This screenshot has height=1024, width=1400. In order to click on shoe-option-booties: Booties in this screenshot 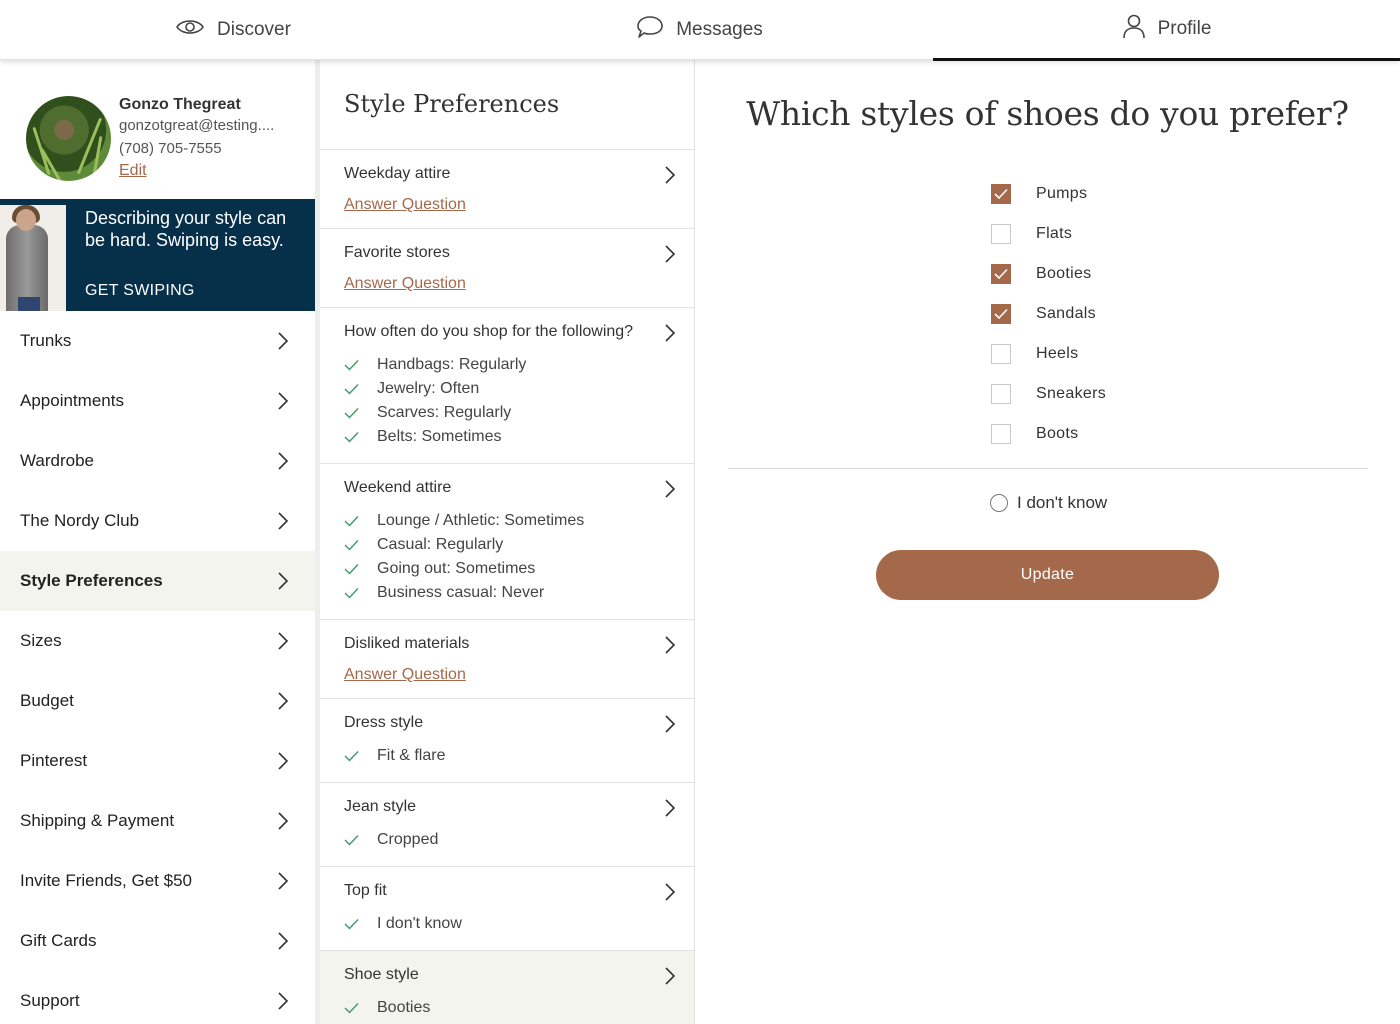, I will do `click(1048, 274)`.